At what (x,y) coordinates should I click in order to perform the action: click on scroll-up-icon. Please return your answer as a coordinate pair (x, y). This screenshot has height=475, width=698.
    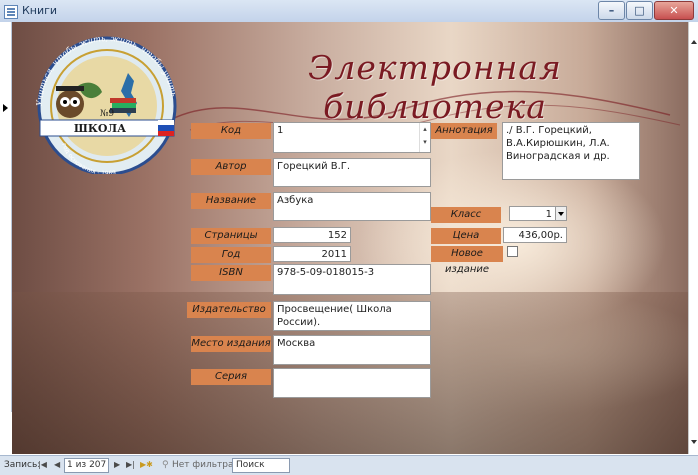
    Looking at the image, I should click on (694, 42).